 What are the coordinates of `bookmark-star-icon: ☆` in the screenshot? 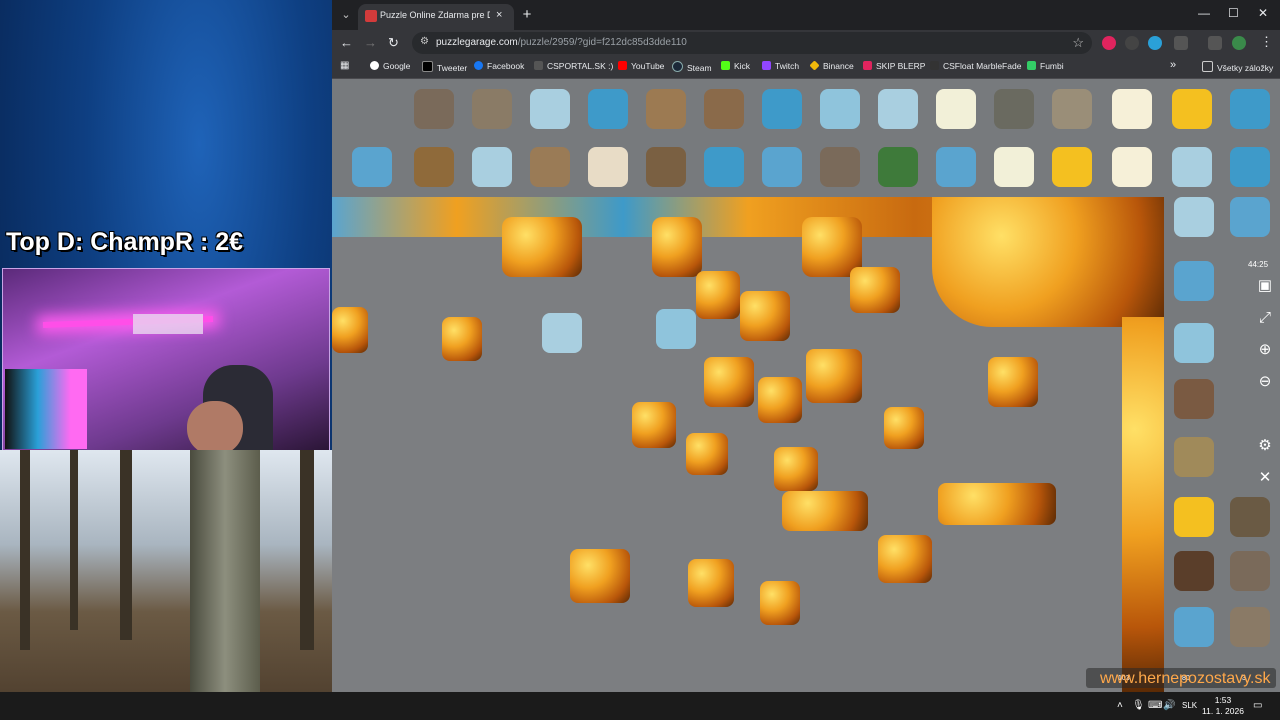 It's located at (1078, 43).